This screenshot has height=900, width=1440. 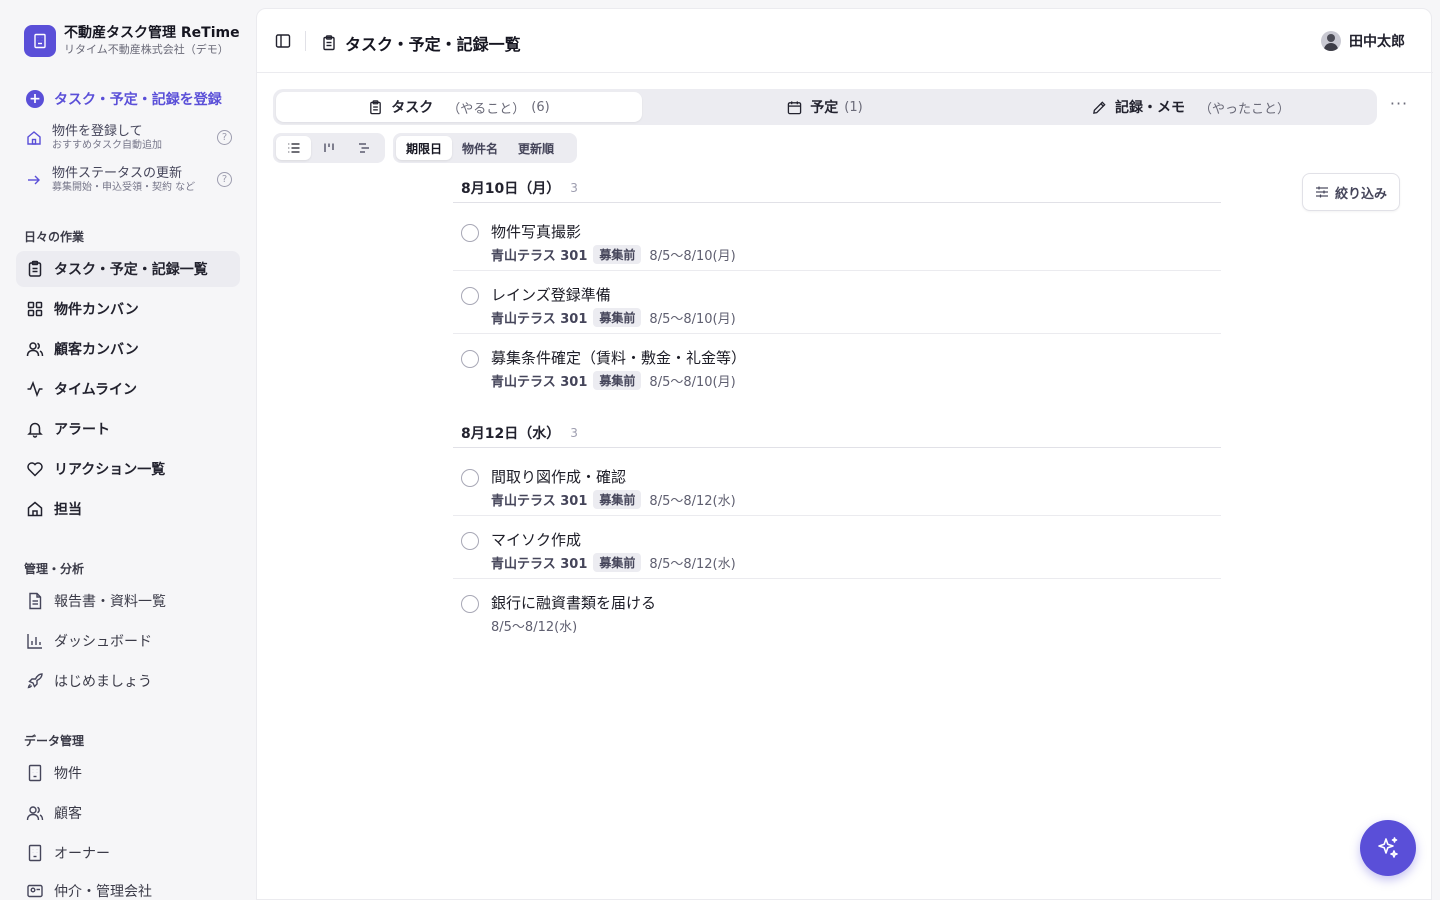 What do you see at coordinates (283, 41) in the screenshot?
I see `sidebar-toggle-icon` at bounding box center [283, 41].